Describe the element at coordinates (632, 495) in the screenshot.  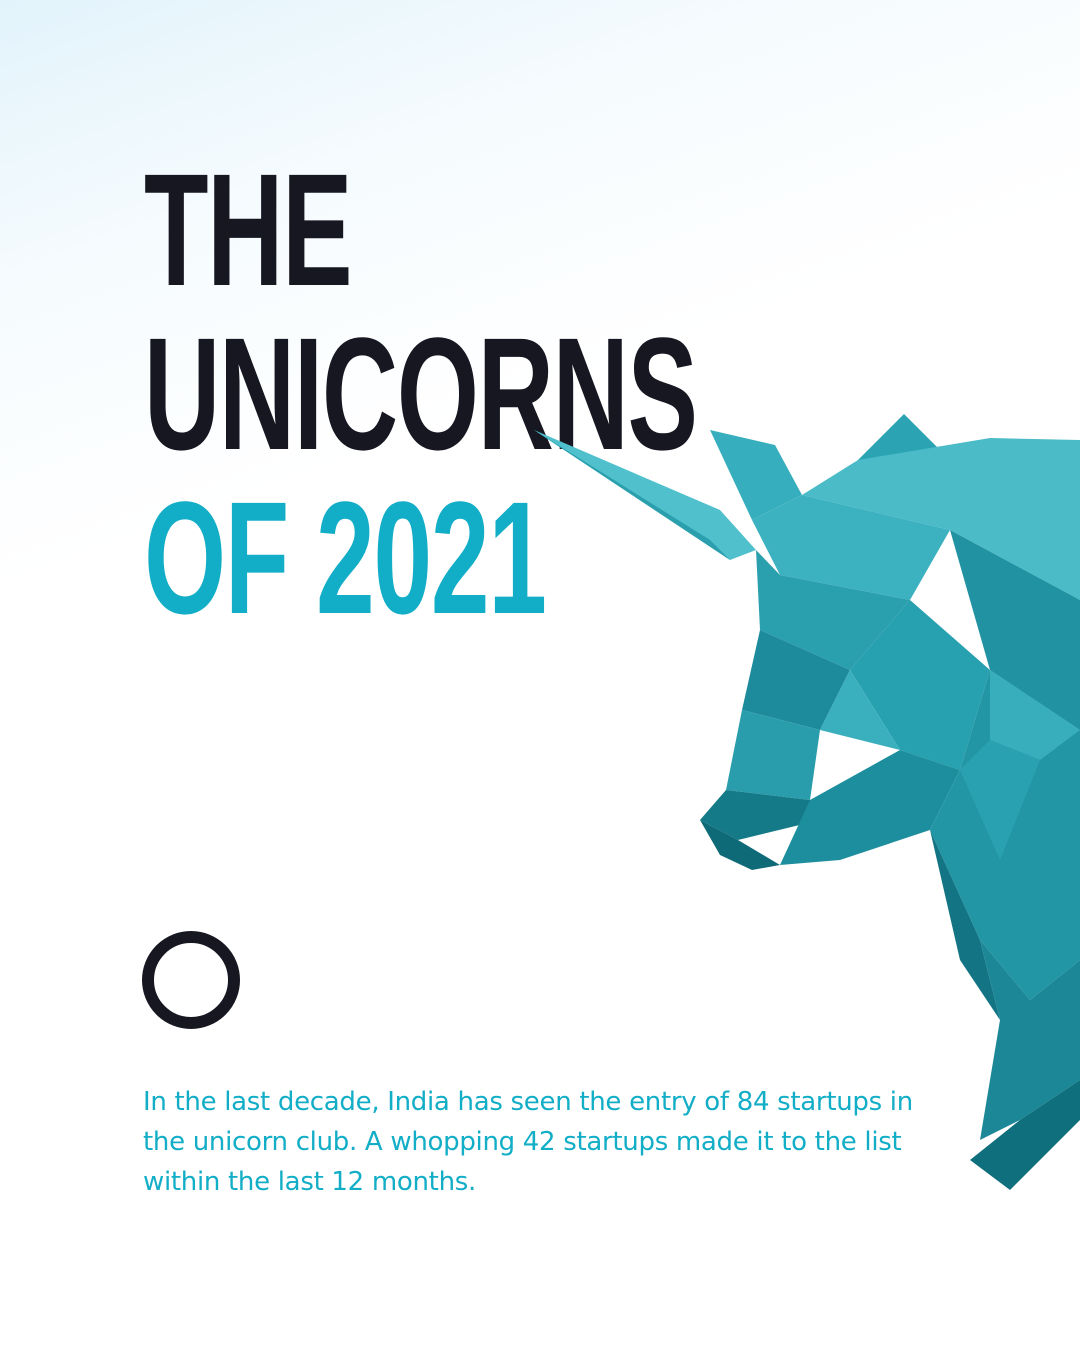
I see `unicorn-horn-shade` at that location.